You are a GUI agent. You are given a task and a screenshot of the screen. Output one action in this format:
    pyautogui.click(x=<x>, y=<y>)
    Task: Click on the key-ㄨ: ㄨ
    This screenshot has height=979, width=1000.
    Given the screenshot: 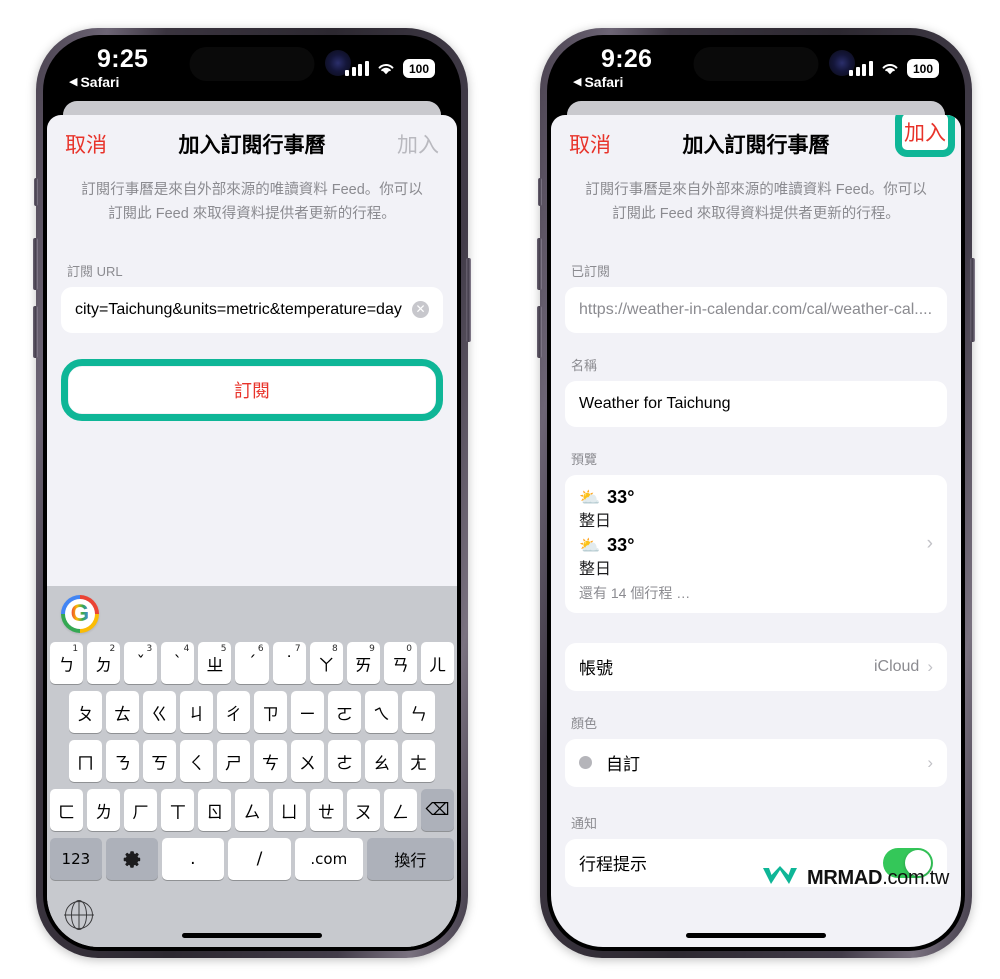 What is the action you would take?
    pyautogui.click(x=307, y=761)
    